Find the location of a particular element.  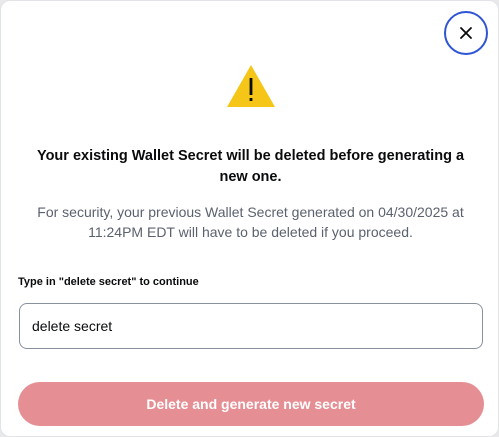

delete-and-generate-button: Delete and generate new secret is located at coordinates (251, 404).